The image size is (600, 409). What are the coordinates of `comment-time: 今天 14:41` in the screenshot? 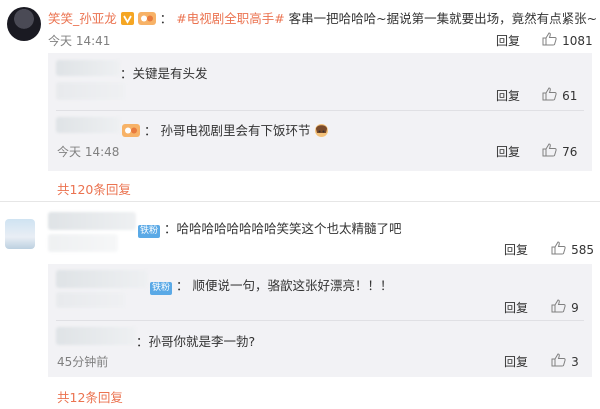 It's located at (79, 41).